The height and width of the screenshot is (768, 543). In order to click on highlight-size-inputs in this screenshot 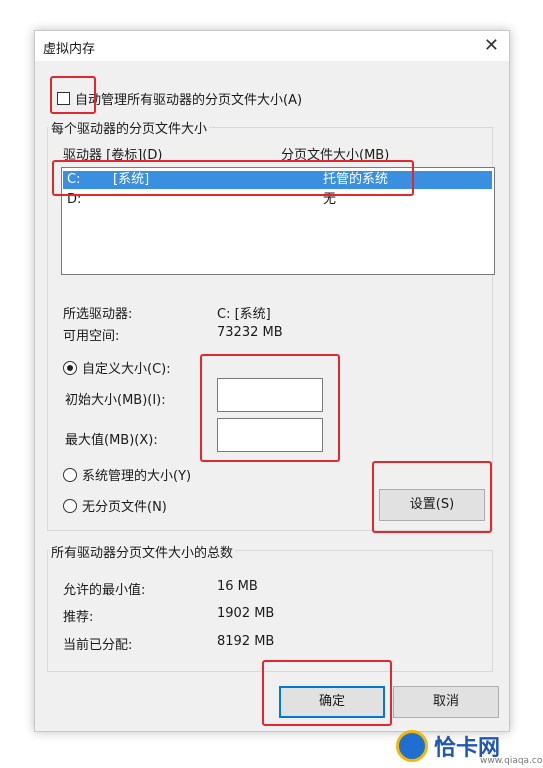, I will do `click(270, 408)`.